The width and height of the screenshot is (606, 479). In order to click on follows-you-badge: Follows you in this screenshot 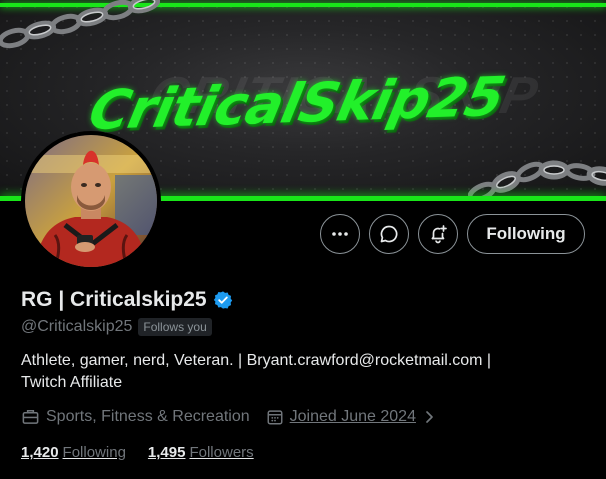, I will do `click(175, 327)`.